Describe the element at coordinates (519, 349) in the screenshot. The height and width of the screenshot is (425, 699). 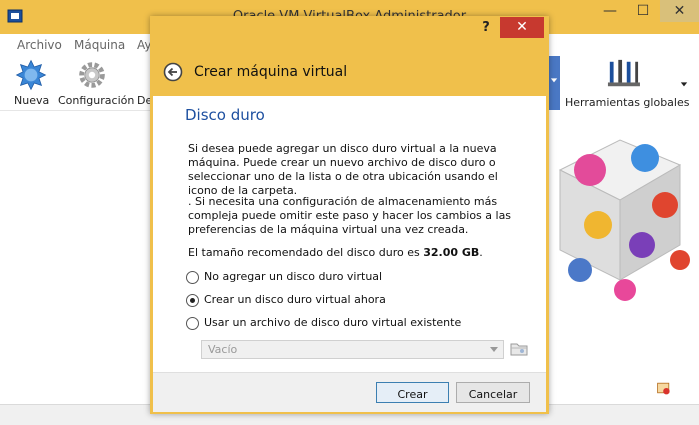
I see `folder-icon` at that location.